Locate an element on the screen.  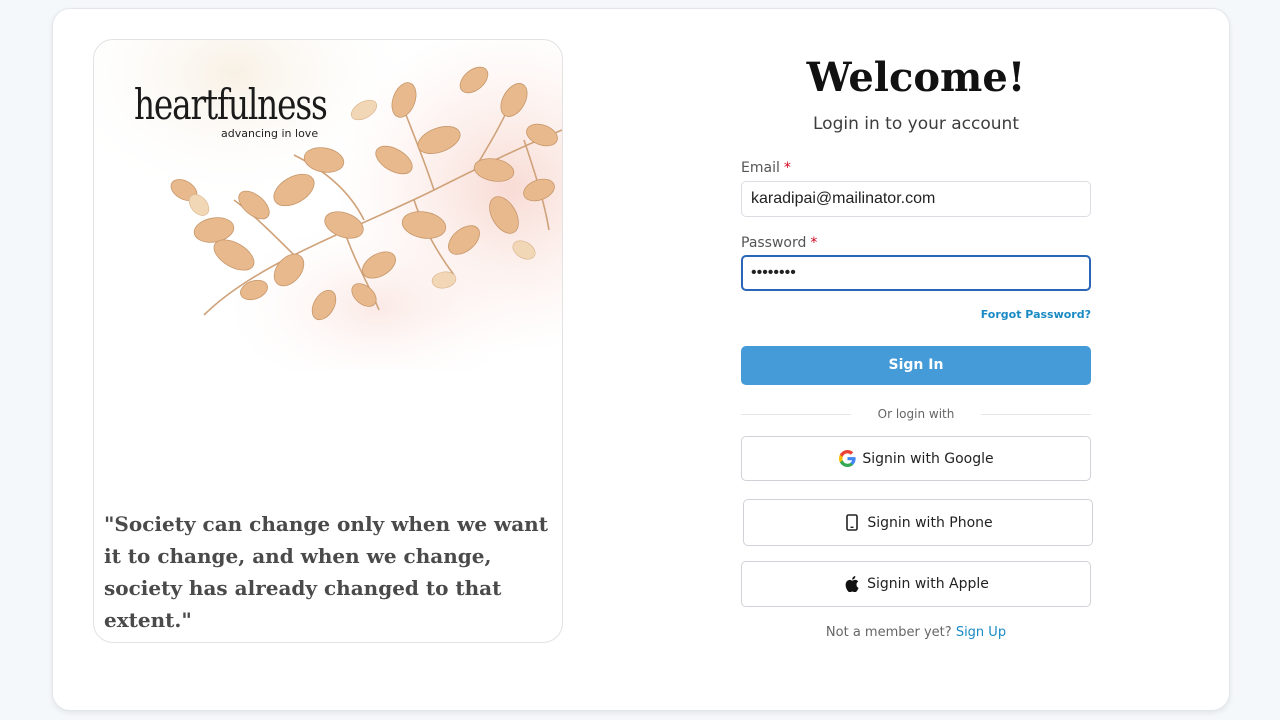
signup-link: Sign Up is located at coordinates (981, 632).